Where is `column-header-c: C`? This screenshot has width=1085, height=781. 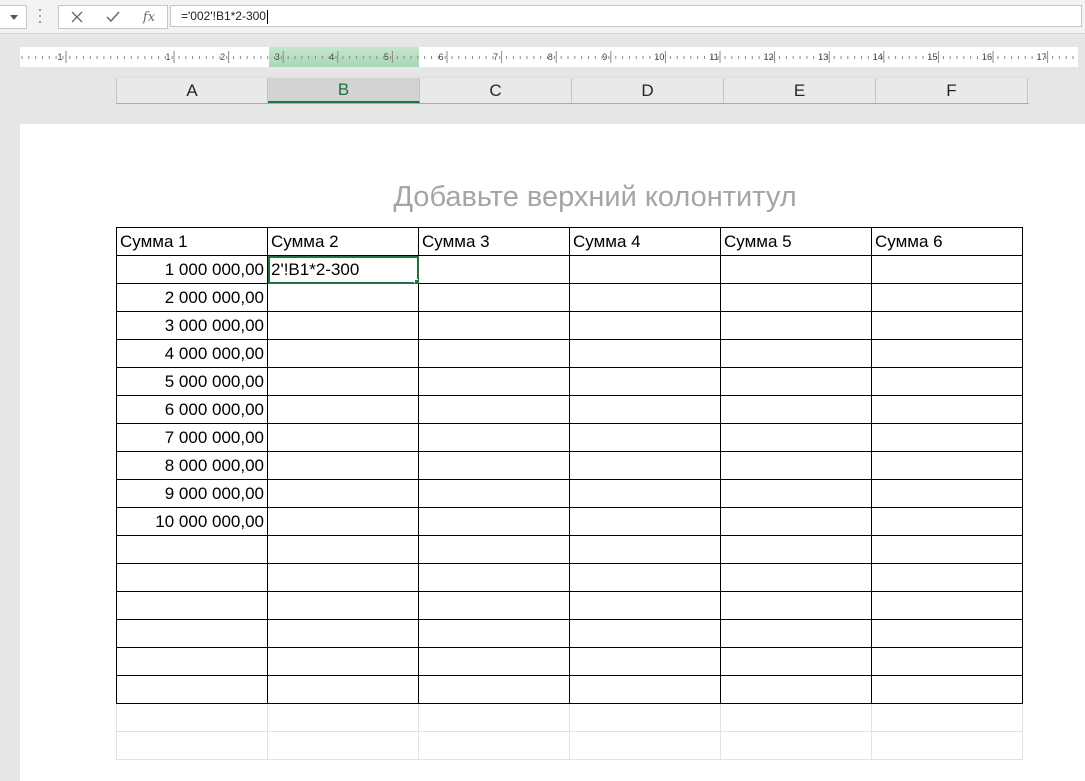 column-header-c: C is located at coordinates (496, 90).